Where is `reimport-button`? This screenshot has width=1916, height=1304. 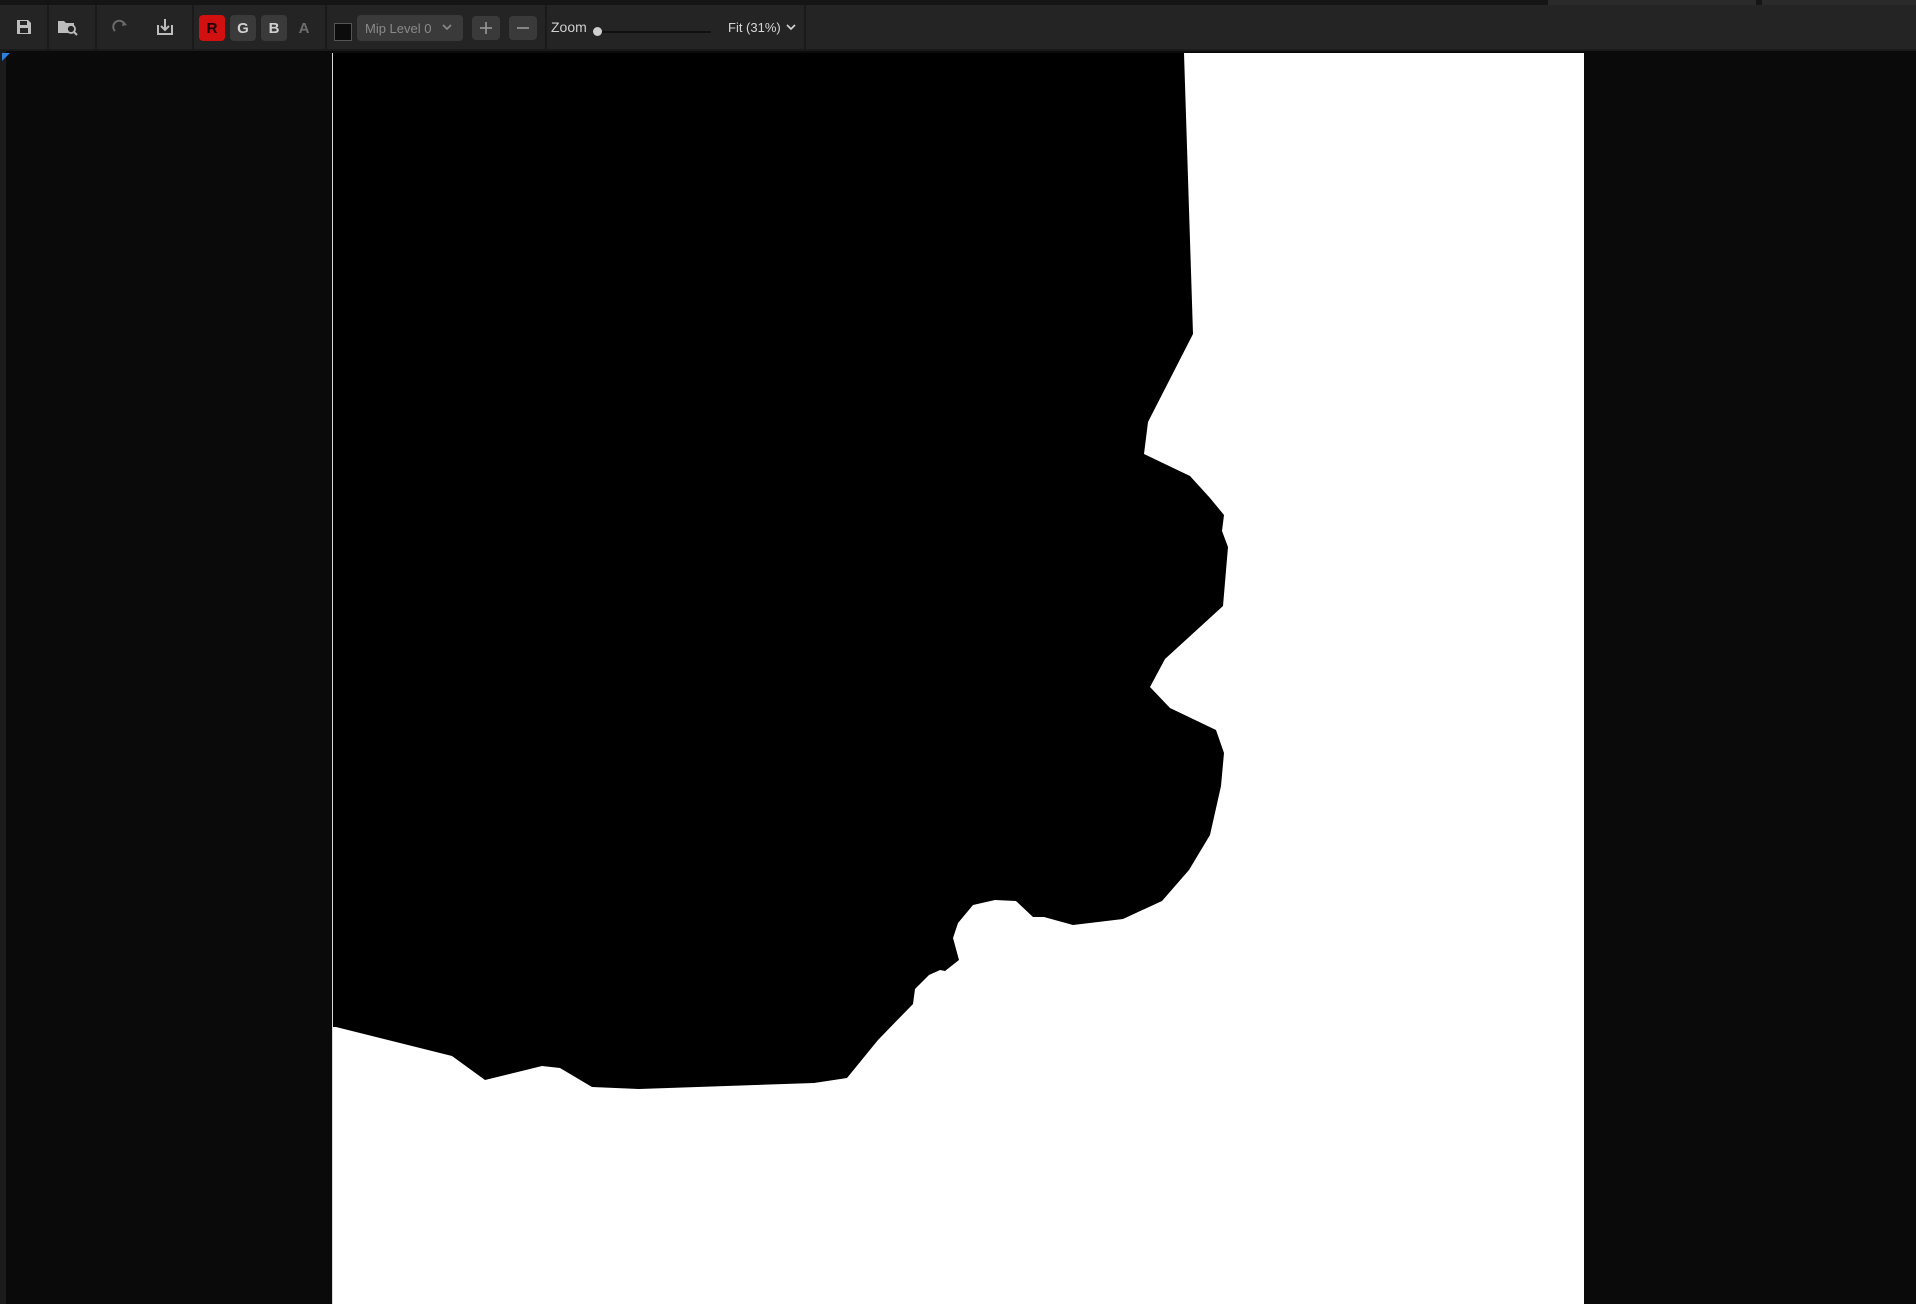
reimport-button is located at coordinates (121, 27).